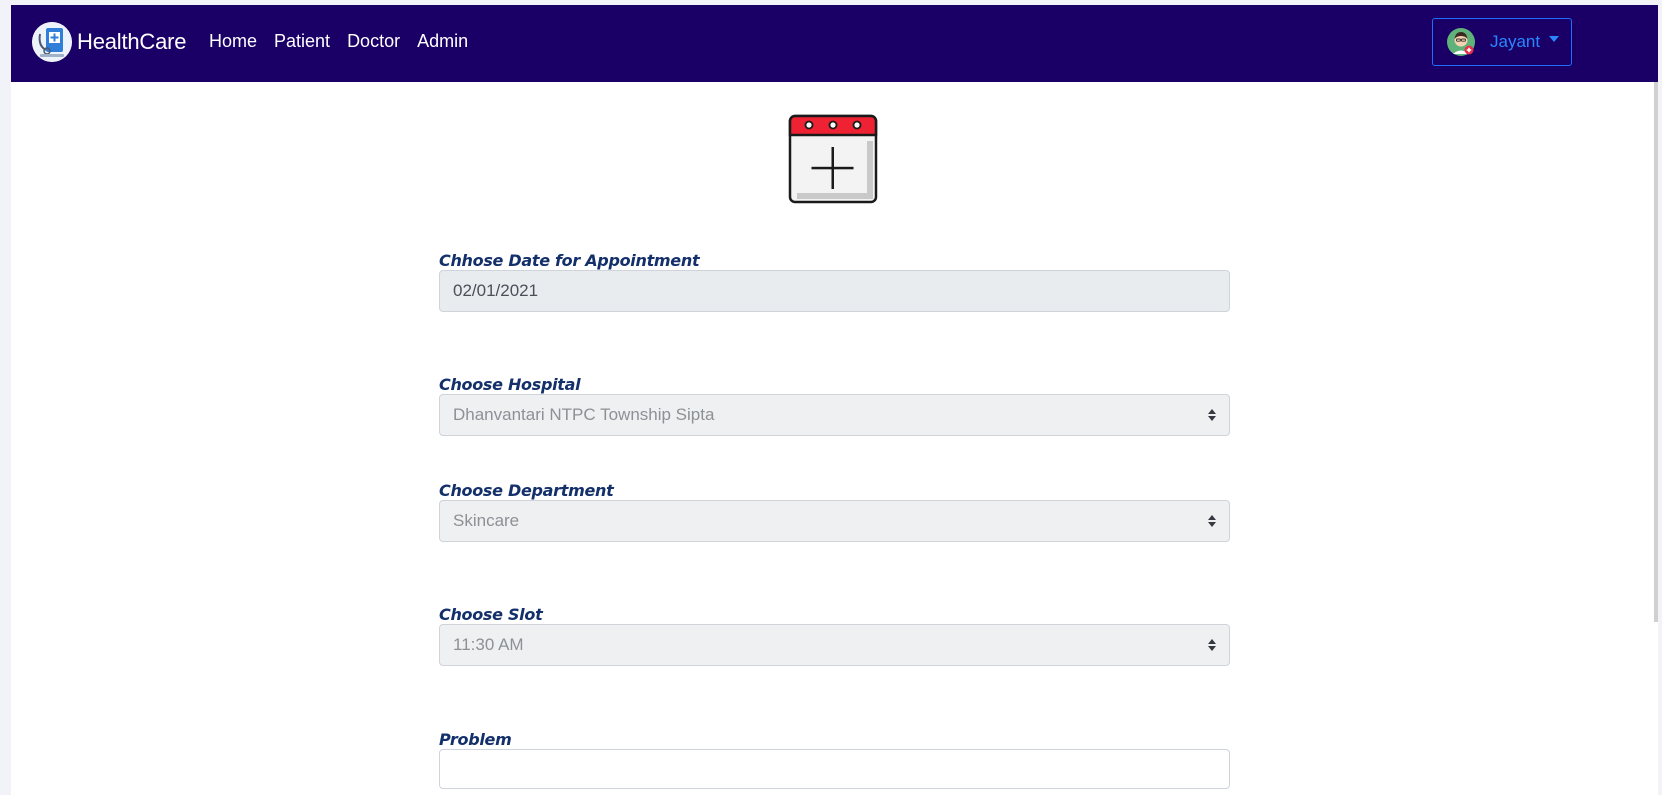  I want to click on calendar-add-icon, so click(833, 161).